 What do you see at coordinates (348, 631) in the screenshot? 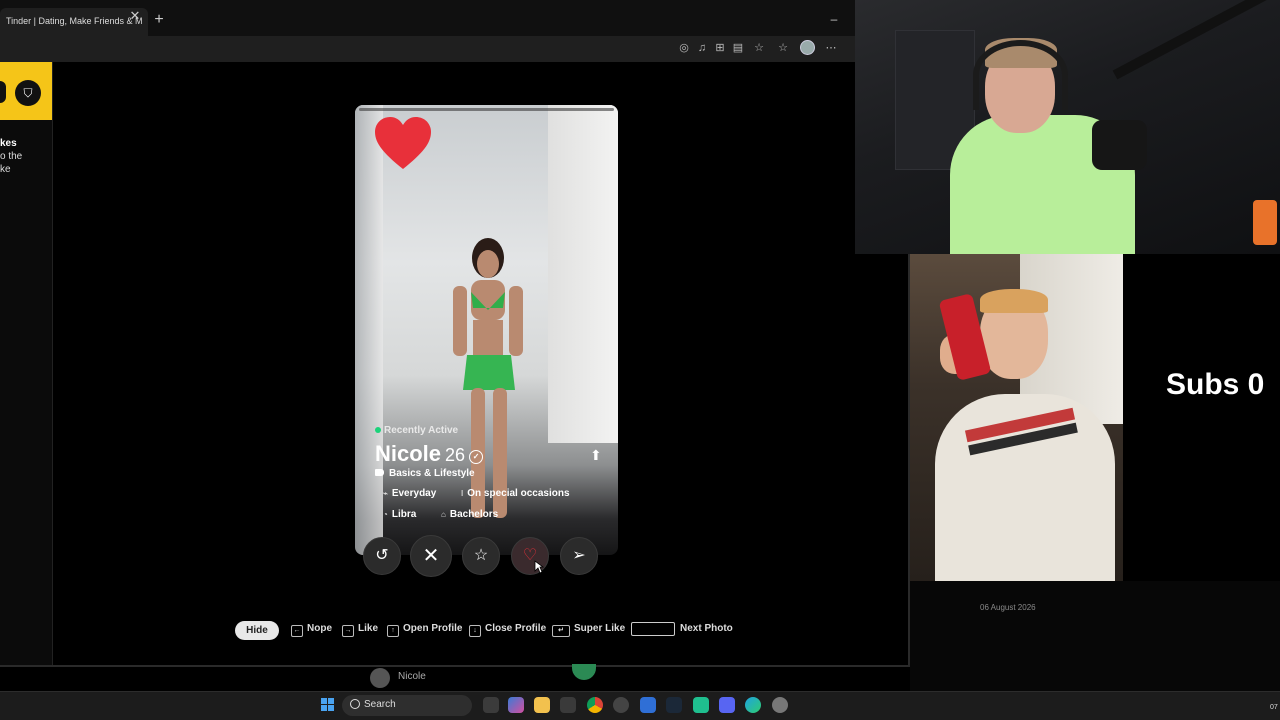
I see `right-arrow-key-icon: →` at bounding box center [348, 631].